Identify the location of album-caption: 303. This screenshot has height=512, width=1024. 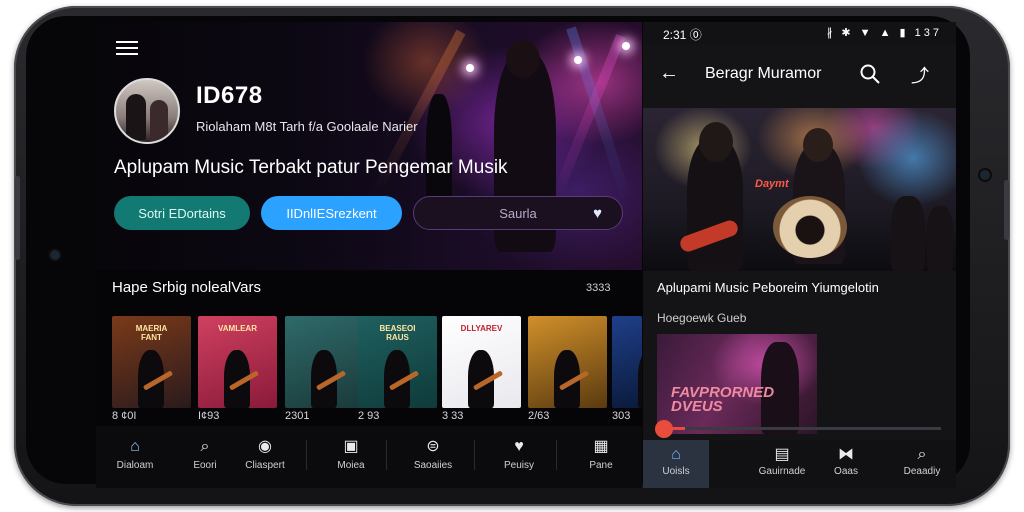
(621, 416).